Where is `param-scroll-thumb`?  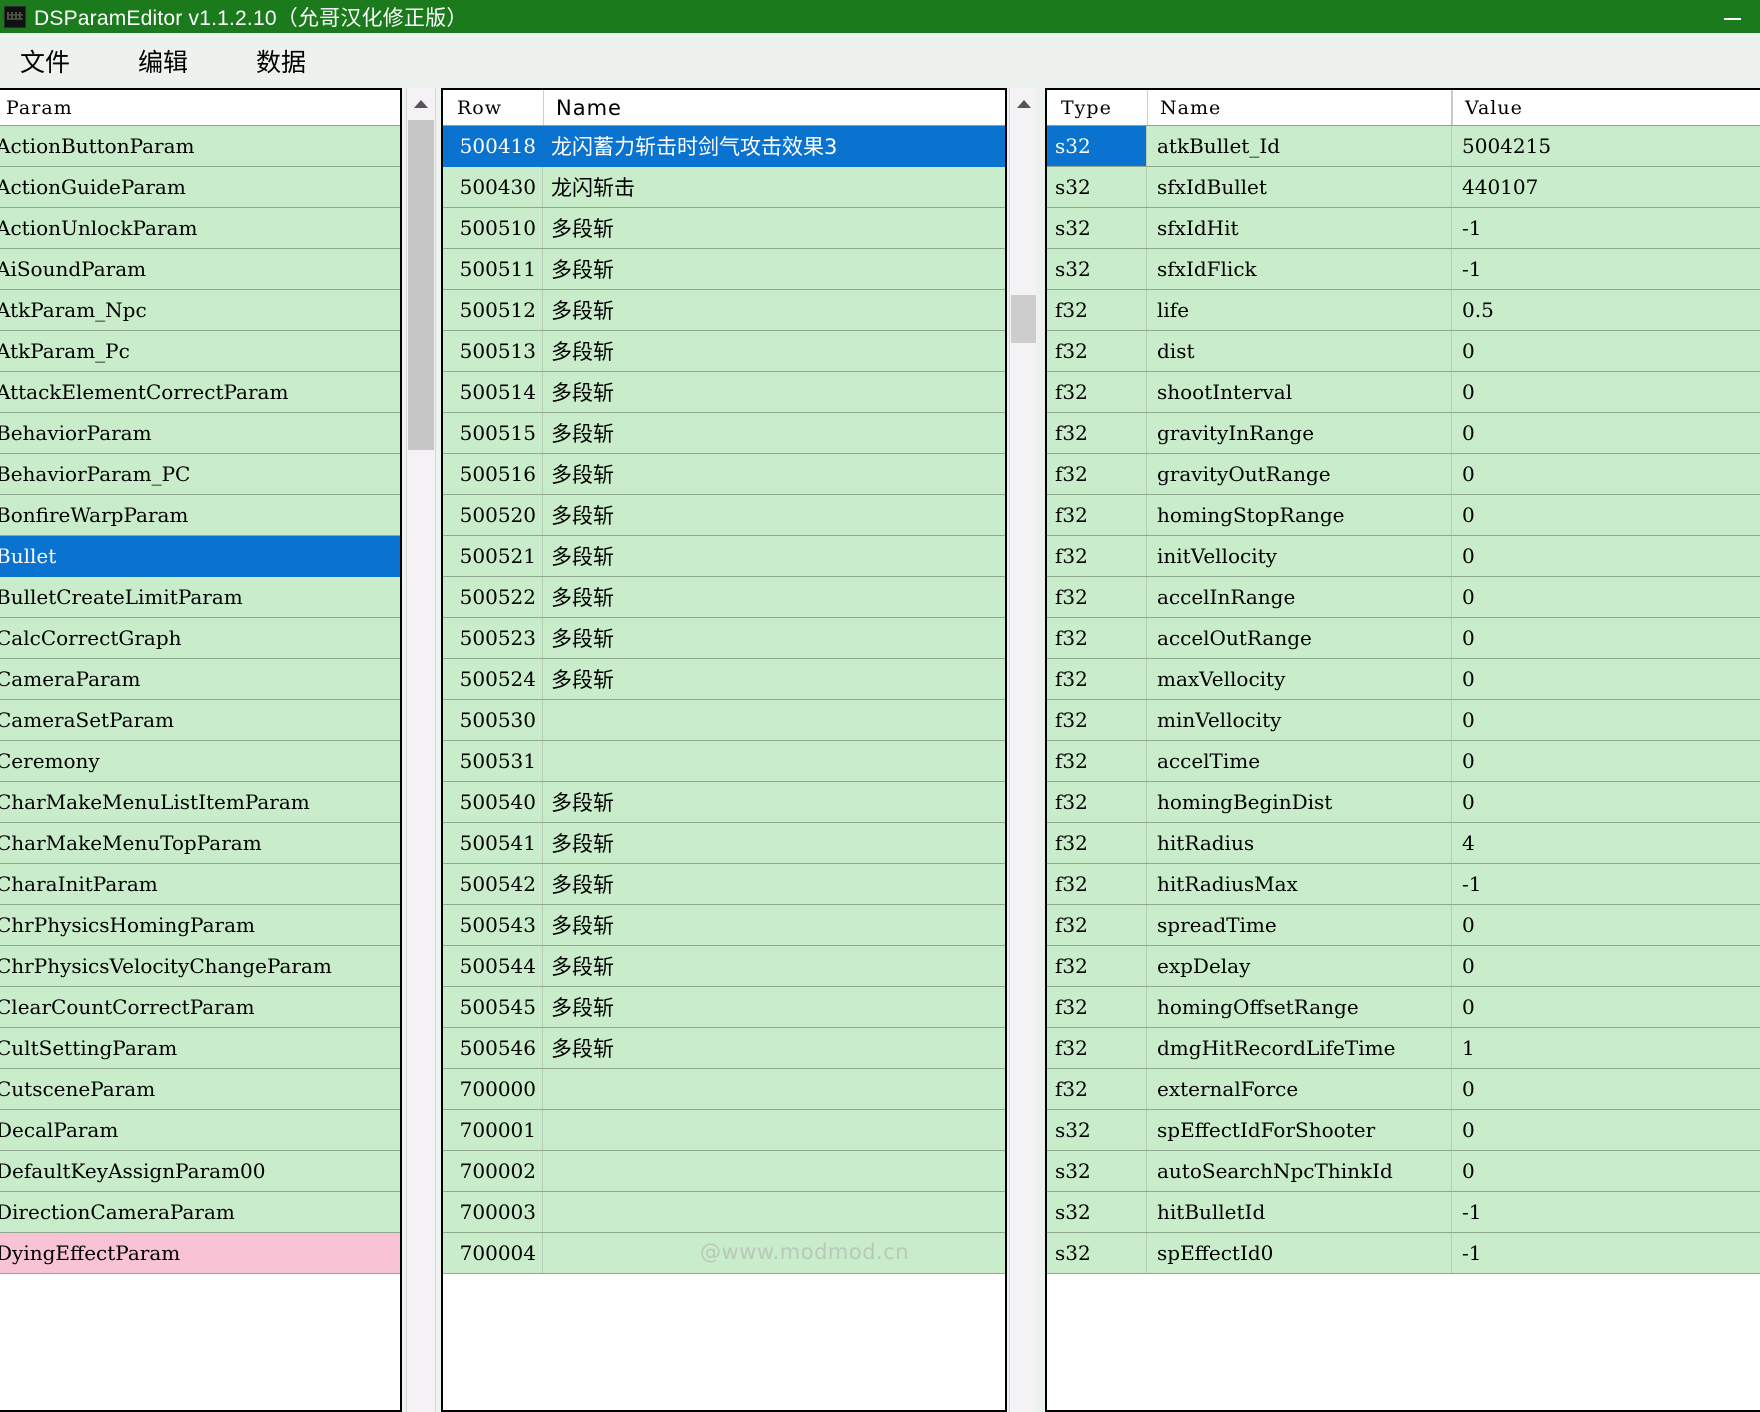
param-scroll-thumb is located at coordinates (421, 285).